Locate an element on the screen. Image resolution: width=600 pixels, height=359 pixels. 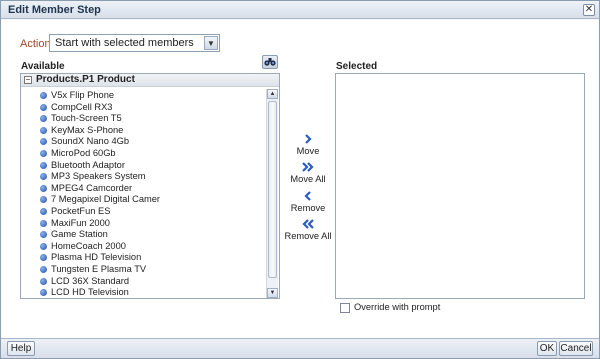
override-checkbox is located at coordinates (345, 308).